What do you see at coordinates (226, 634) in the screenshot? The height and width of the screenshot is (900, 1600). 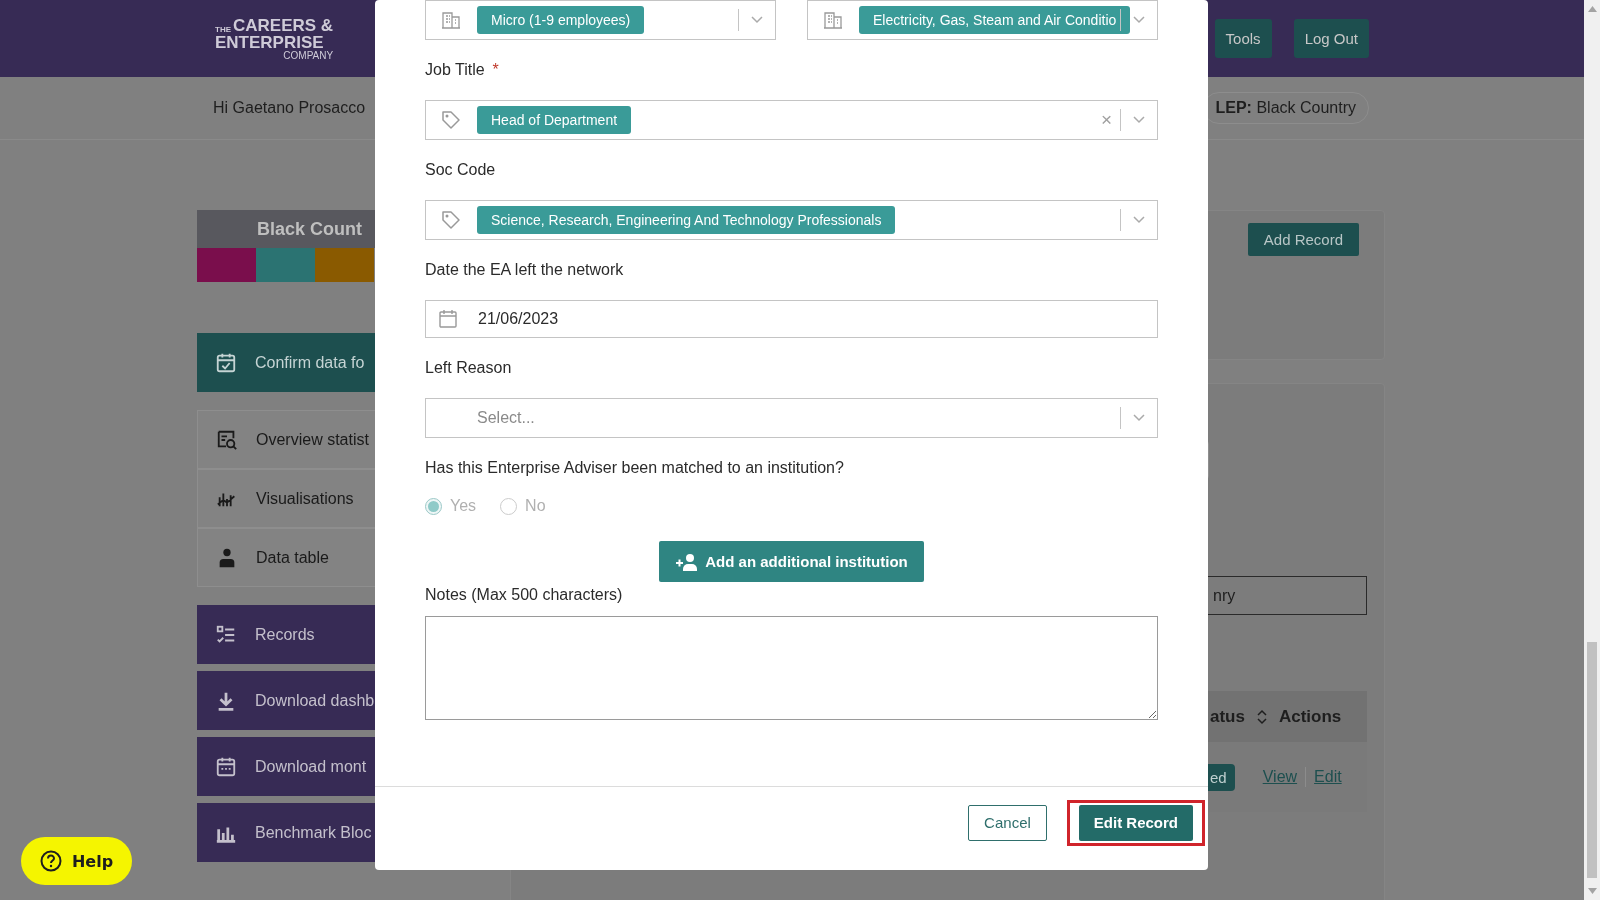 I see `checklist-icon` at bounding box center [226, 634].